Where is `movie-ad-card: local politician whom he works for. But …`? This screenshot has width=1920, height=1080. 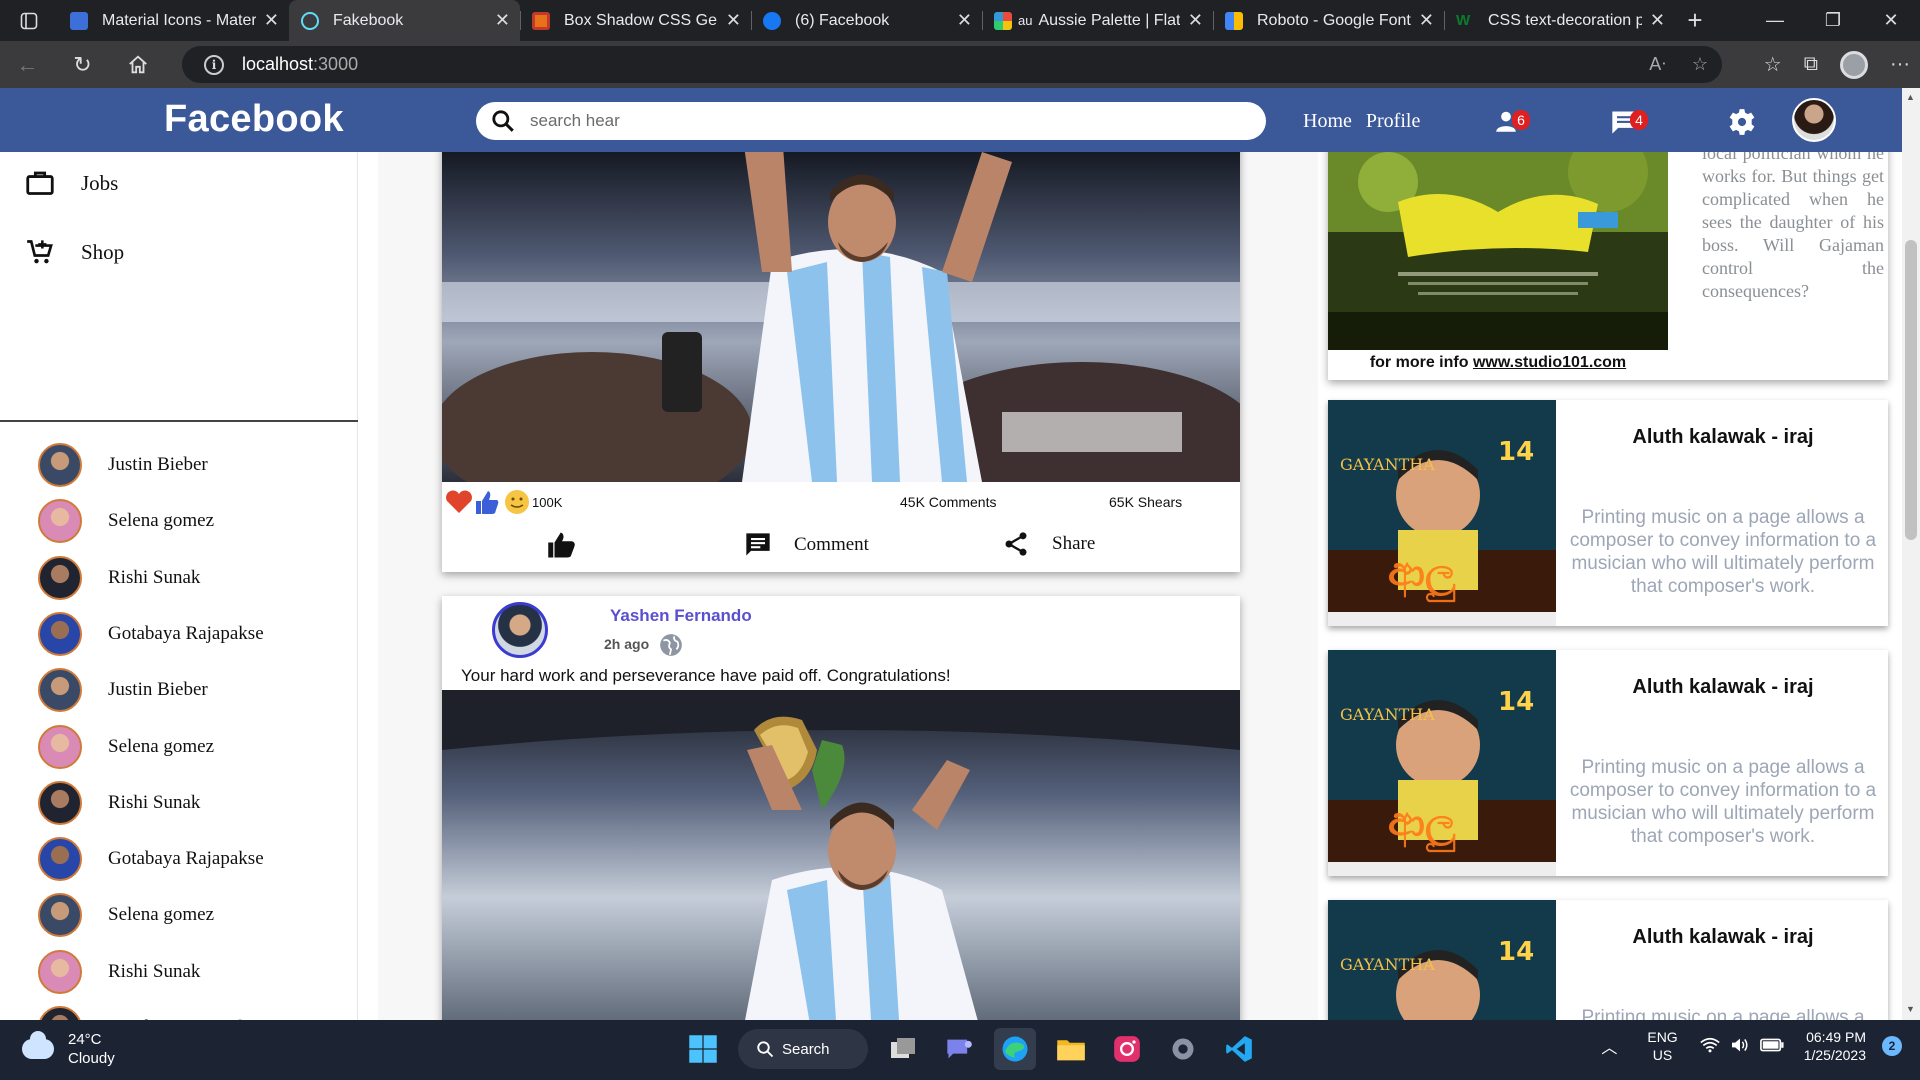 movie-ad-card: local politician whom he works for. But … is located at coordinates (1608, 266).